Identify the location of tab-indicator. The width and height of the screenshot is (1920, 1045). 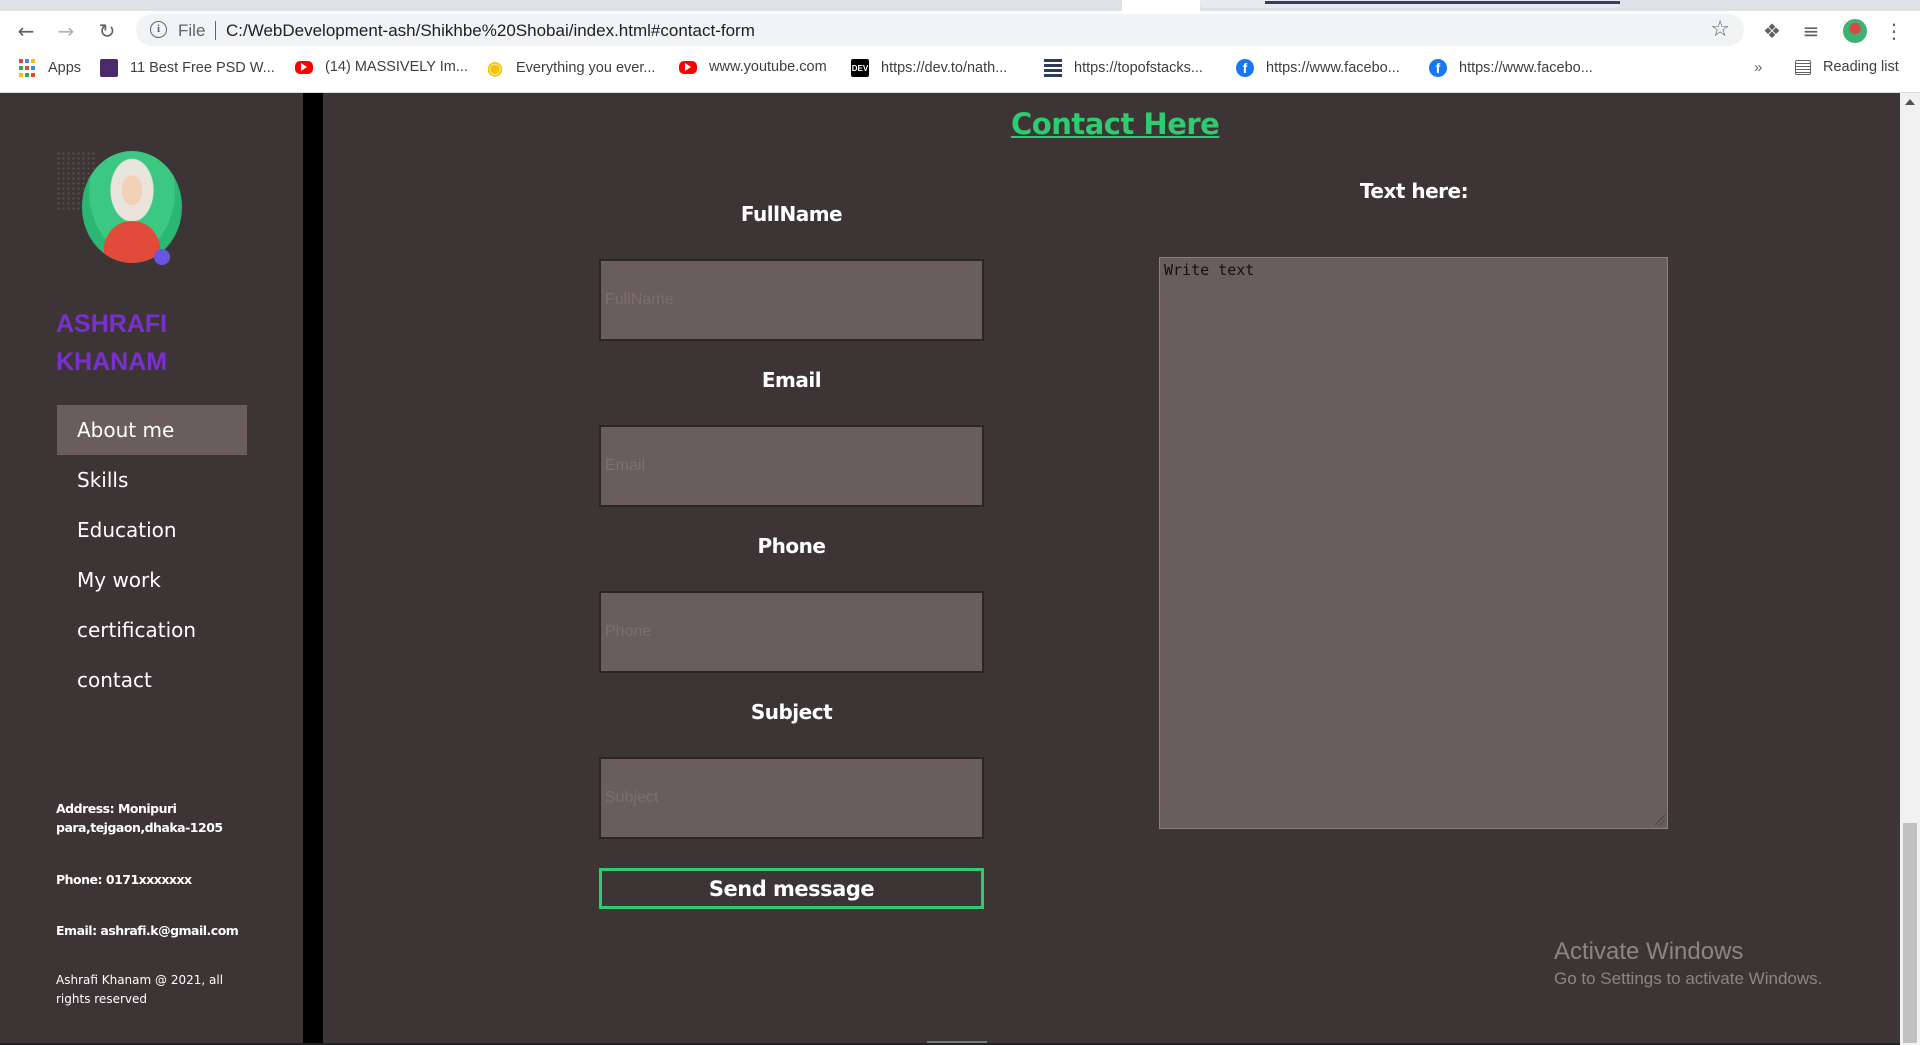
(1442, 2).